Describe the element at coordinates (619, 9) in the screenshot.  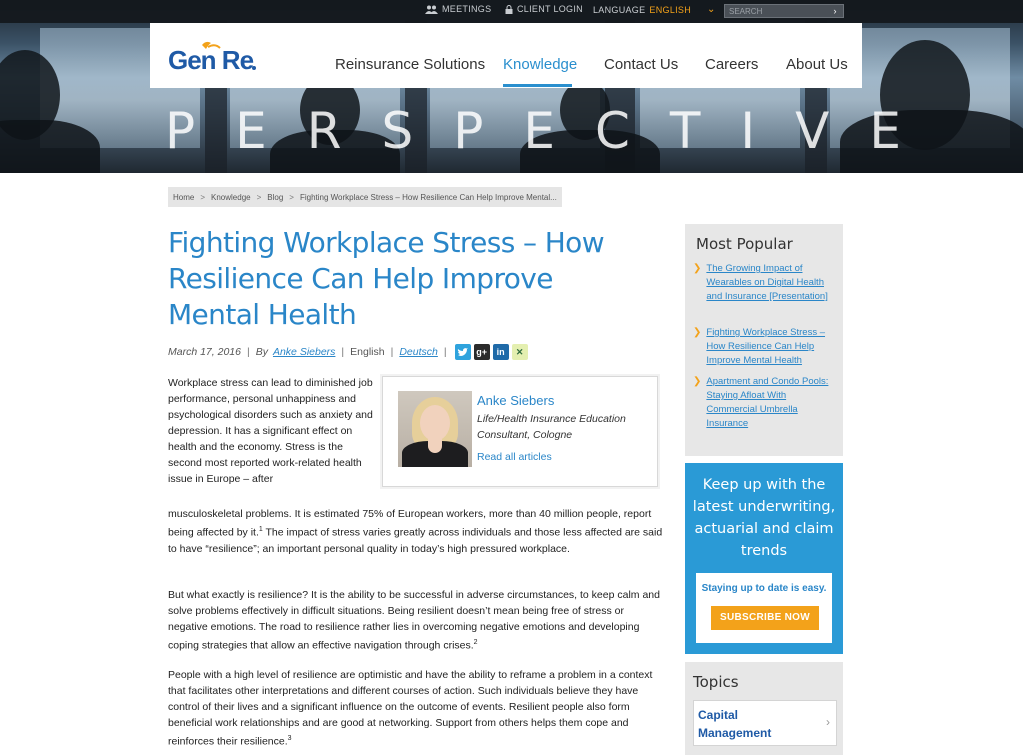
I see `language-label: LANGUAGE` at that location.